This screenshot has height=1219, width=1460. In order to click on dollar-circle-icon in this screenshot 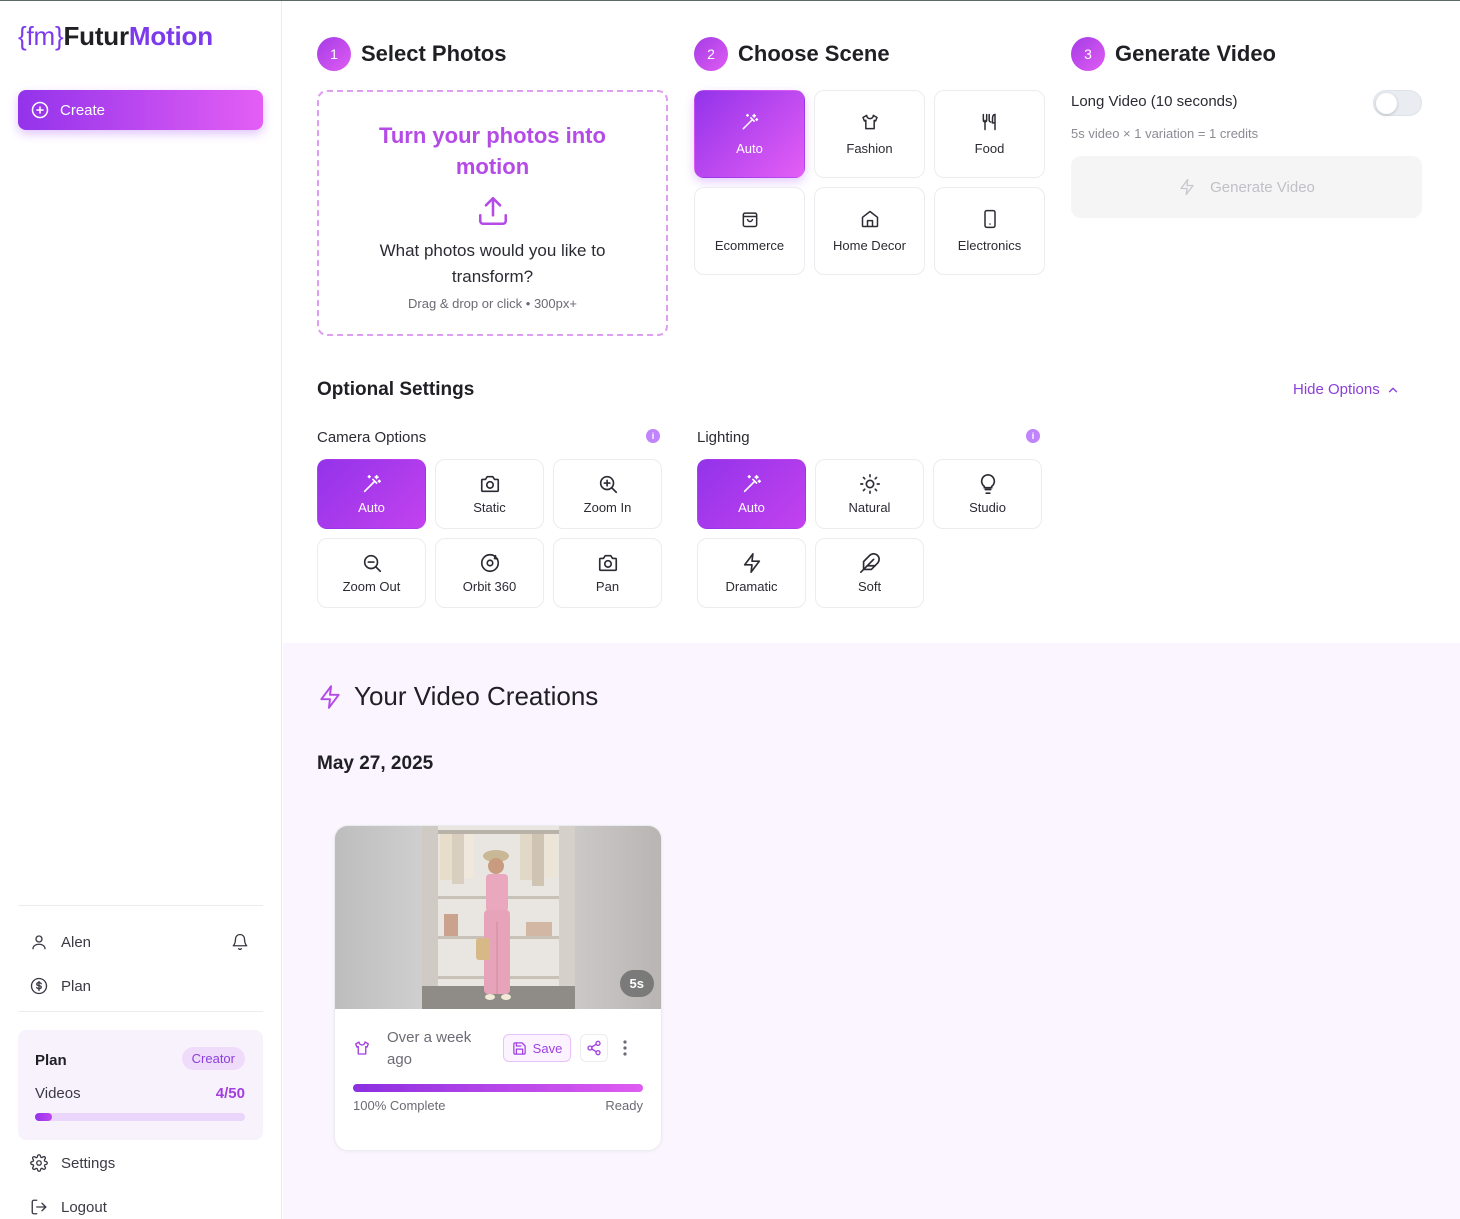, I will do `click(39, 986)`.